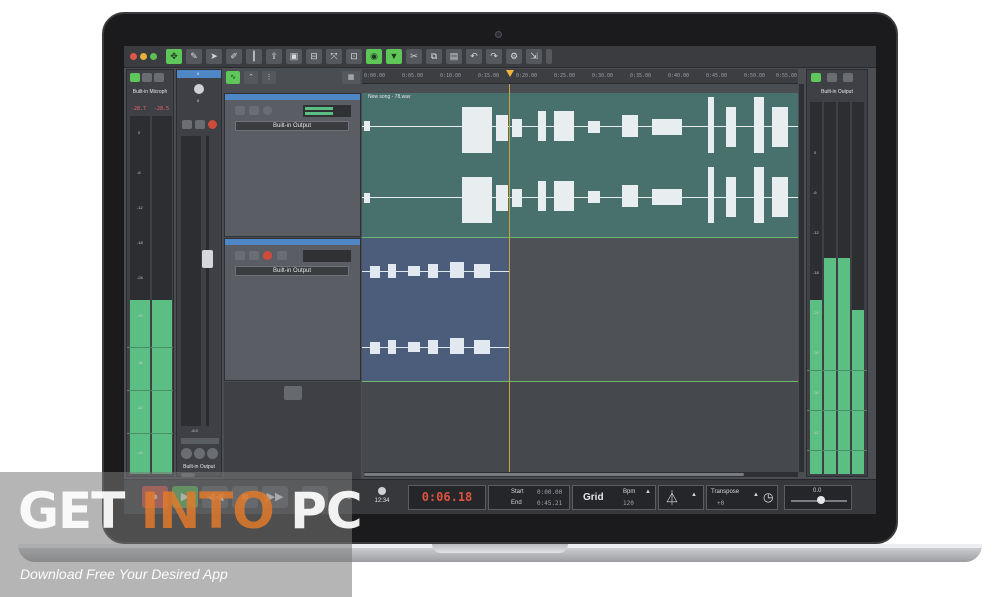  I want to click on track-1-mute-button, so click(240, 110).